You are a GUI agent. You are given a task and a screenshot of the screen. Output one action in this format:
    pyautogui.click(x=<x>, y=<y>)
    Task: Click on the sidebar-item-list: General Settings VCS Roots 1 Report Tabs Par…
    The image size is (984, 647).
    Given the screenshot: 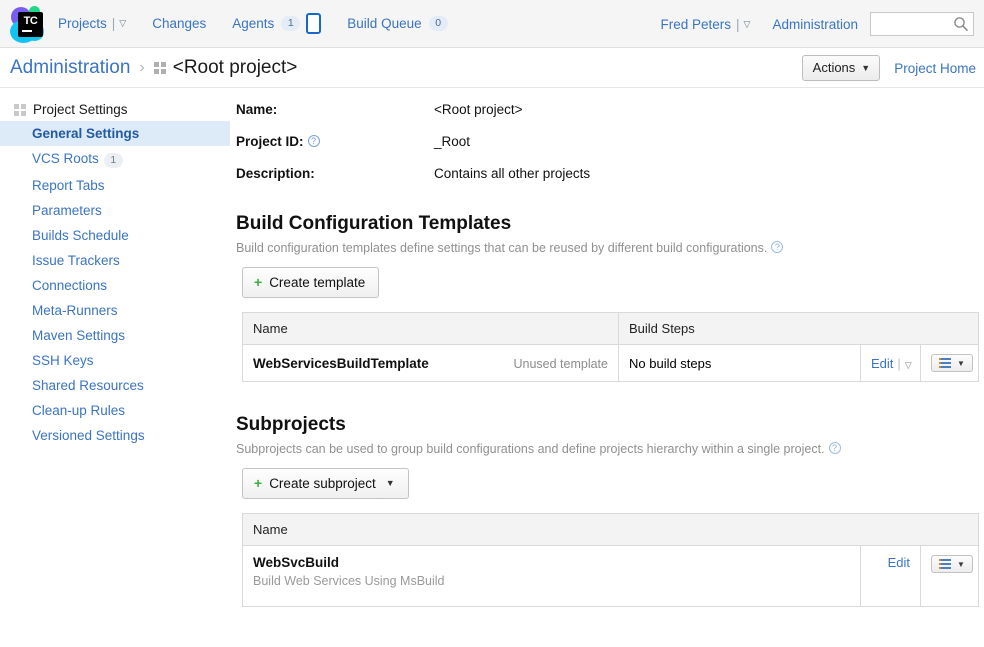 What is the action you would take?
    pyautogui.click(x=115, y=284)
    